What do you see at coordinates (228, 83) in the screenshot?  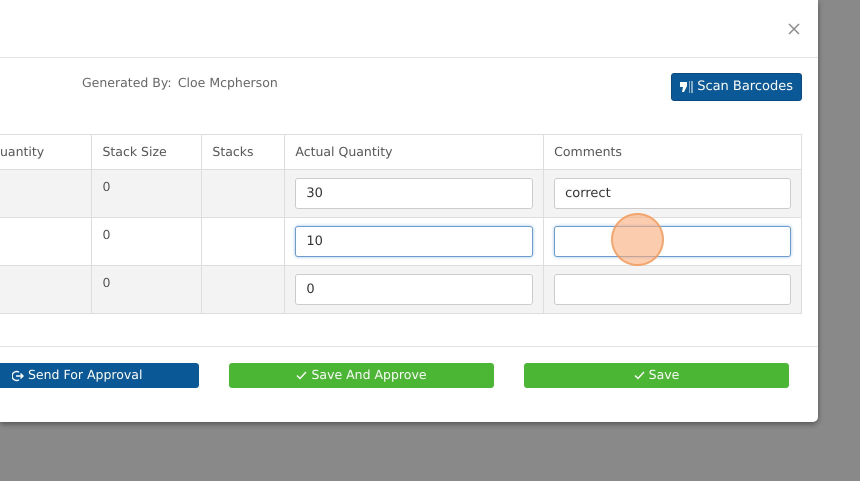 I see `generated-by-name: Cloe Mcpherson` at bounding box center [228, 83].